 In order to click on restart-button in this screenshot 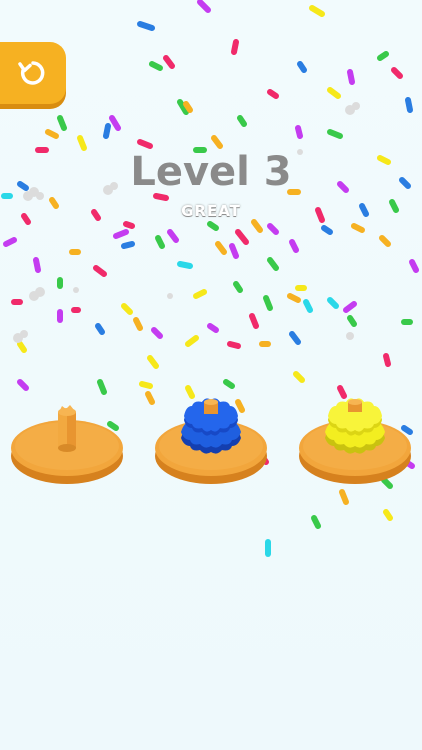, I will do `click(33, 73)`.